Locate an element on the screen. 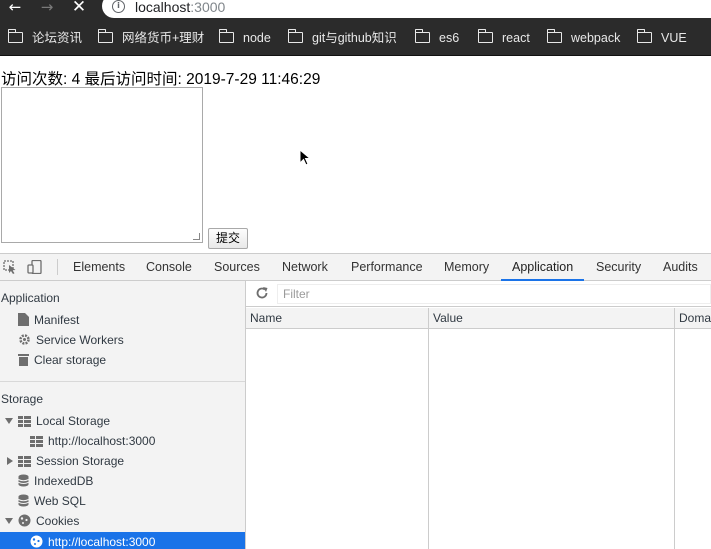 The image size is (711, 549). info-icon: i is located at coordinates (118, 6).